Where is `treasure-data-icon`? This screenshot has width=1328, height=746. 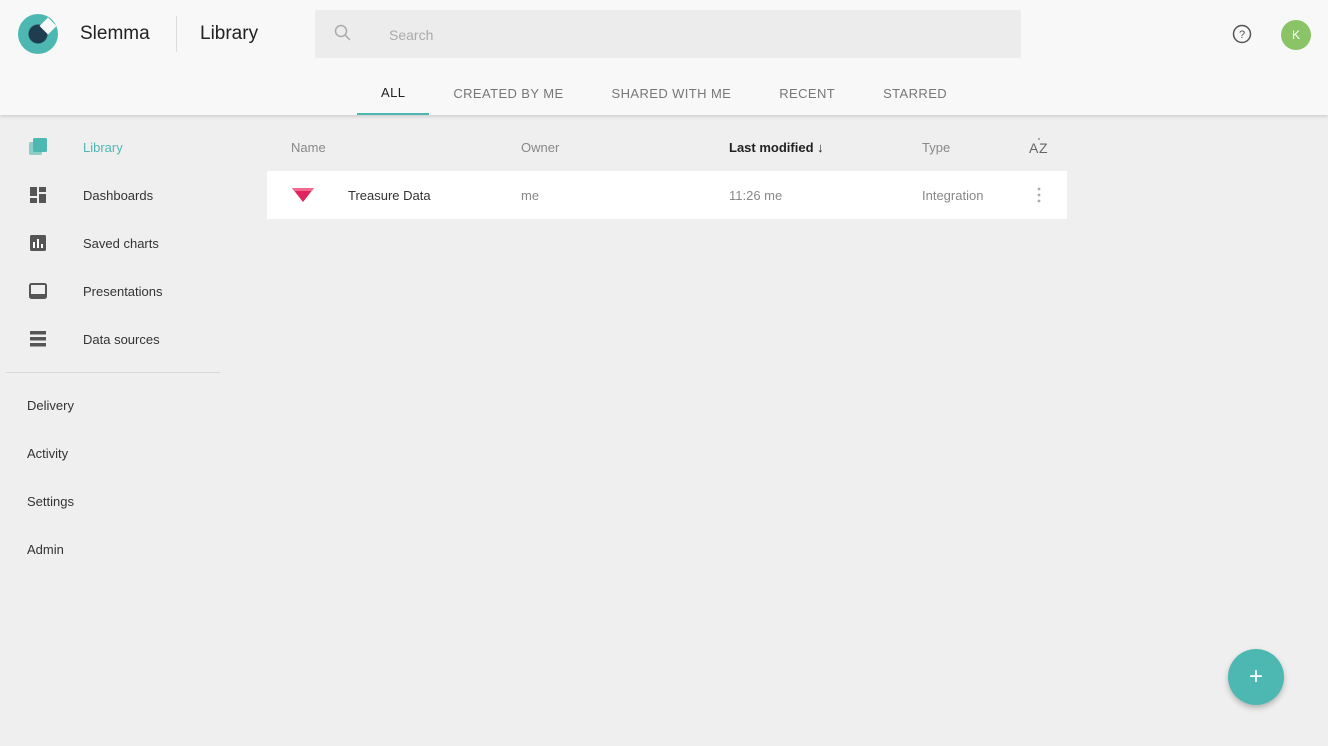
treasure-data-icon is located at coordinates (303, 195).